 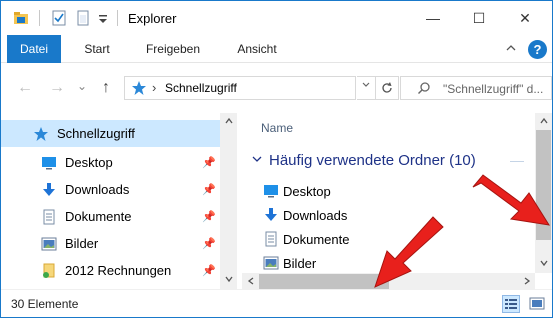 What do you see at coordinates (82, 86) in the screenshot?
I see `recent-locations-button: ⌄` at bounding box center [82, 86].